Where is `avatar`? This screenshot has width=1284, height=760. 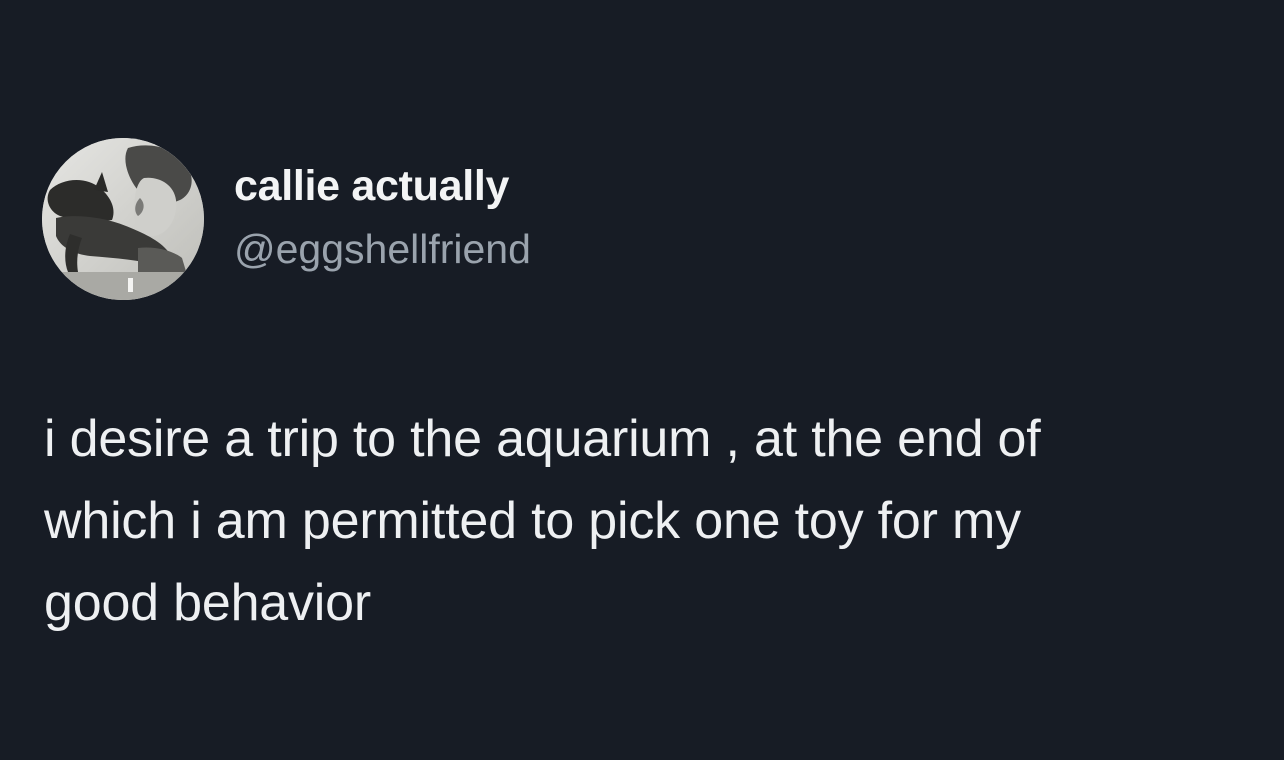 avatar is located at coordinates (123, 219).